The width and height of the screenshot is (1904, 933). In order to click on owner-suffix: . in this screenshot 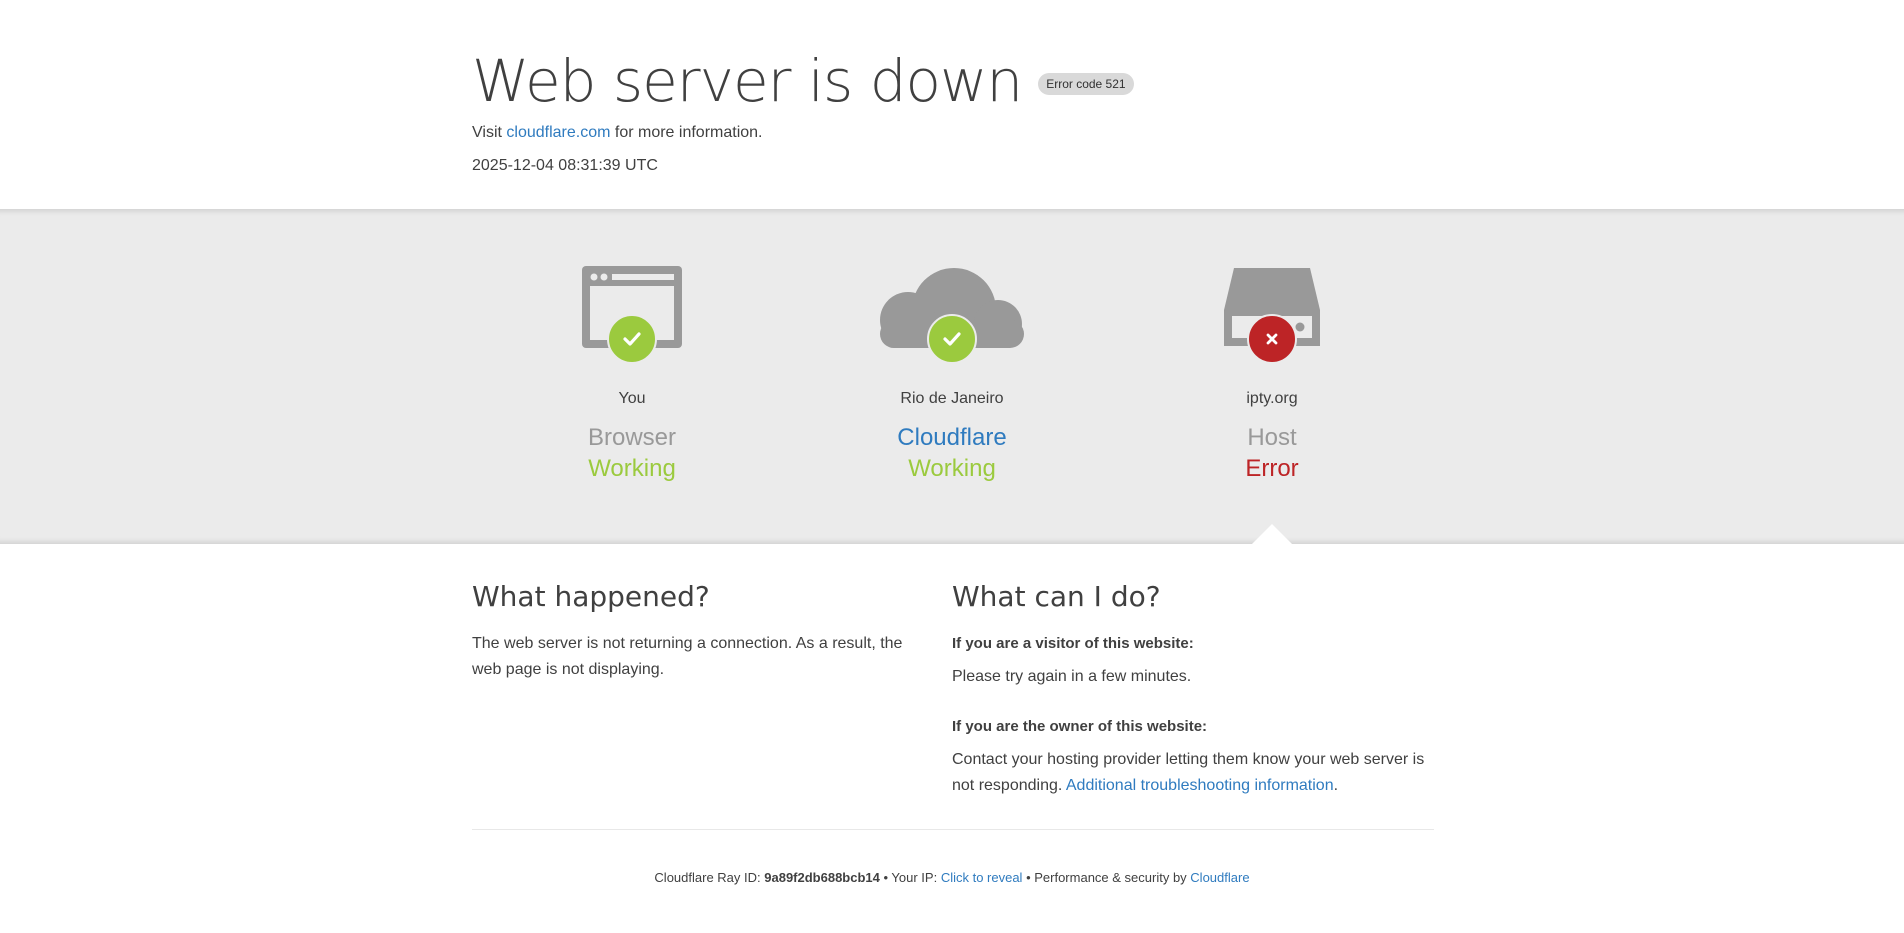, I will do `click(1336, 785)`.